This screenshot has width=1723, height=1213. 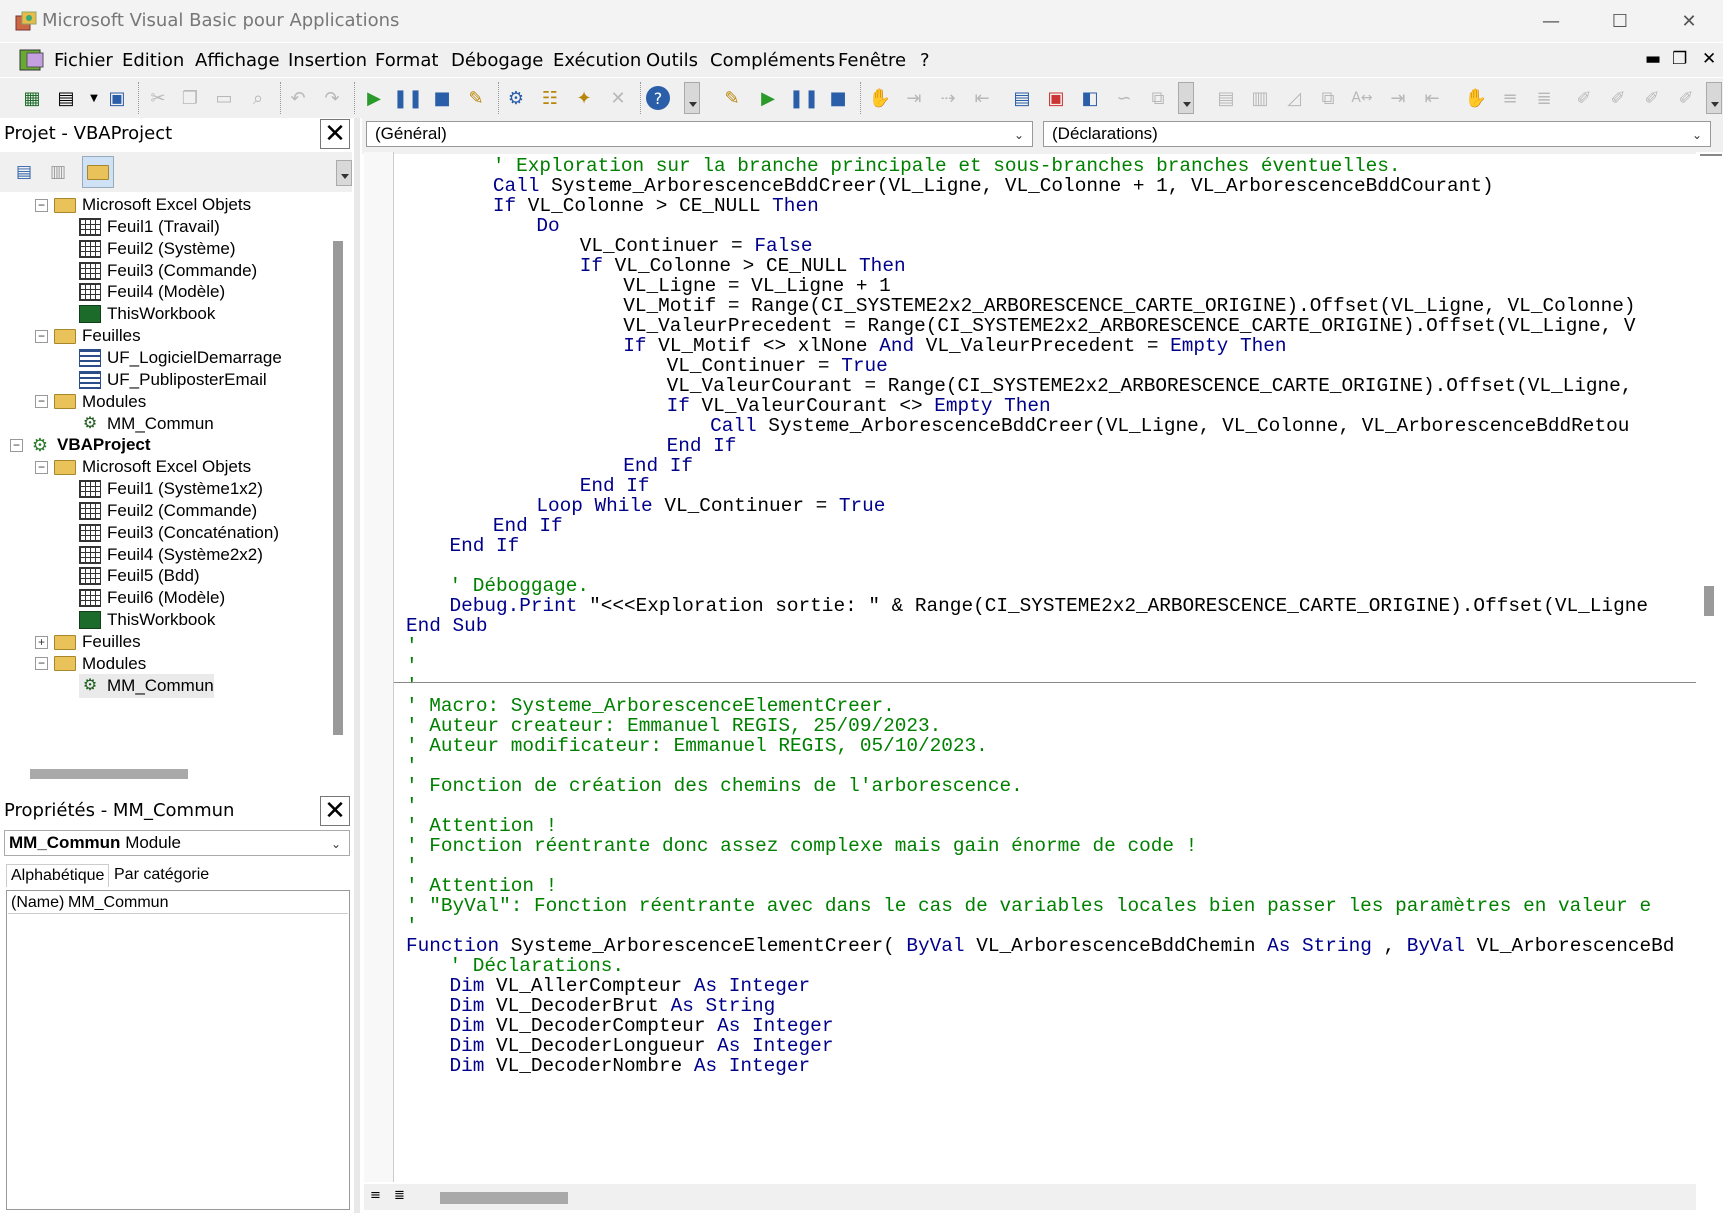 What do you see at coordinates (672, 60) in the screenshot?
I see `menu-outils: Outils` at bounding box center [672, 60].